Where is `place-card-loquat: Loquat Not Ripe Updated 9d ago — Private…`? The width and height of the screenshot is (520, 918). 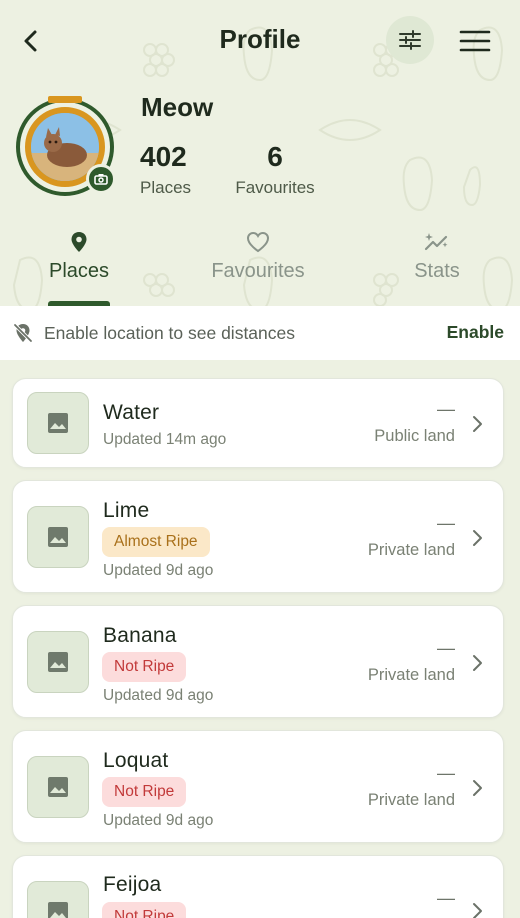 place-card-loquat: Loquat Not Ripe Updated 9d ago — Private… is located at coordinates (258, 786).